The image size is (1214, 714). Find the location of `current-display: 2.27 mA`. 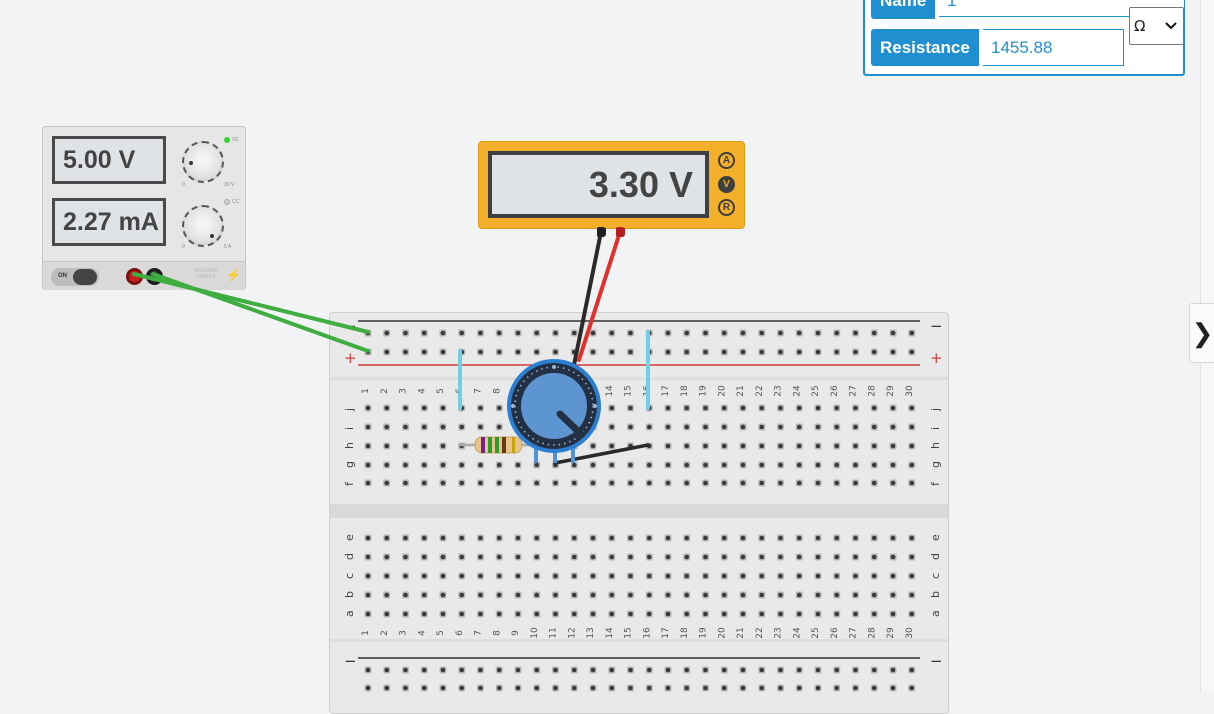

current-display: 2.27 mA is located at coordinates (109, 222).